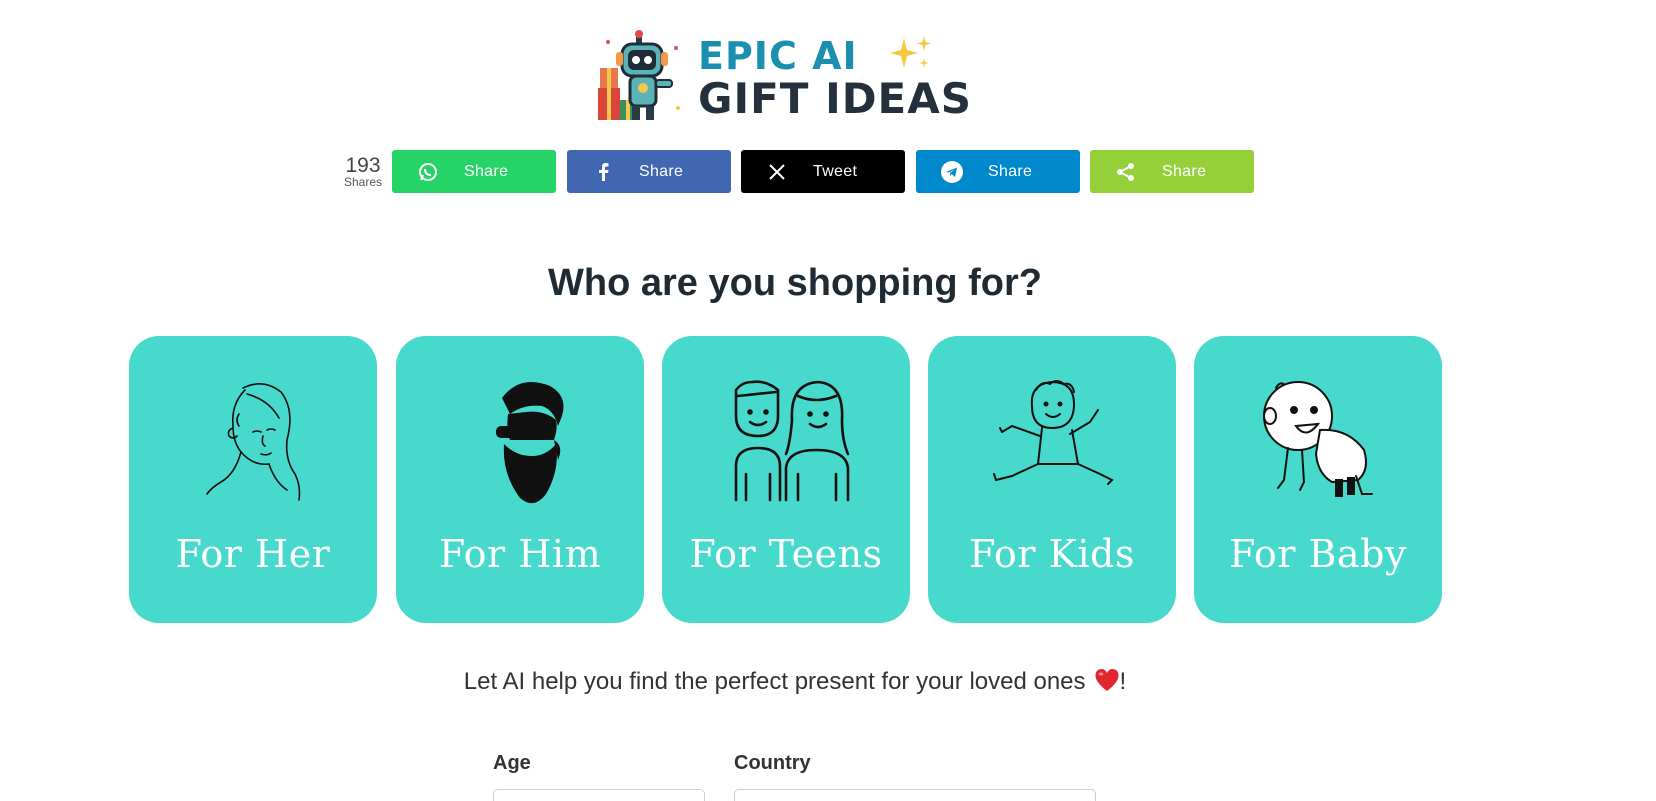  I want to click on whatsapp-share-label: Share, so click(486, 171).